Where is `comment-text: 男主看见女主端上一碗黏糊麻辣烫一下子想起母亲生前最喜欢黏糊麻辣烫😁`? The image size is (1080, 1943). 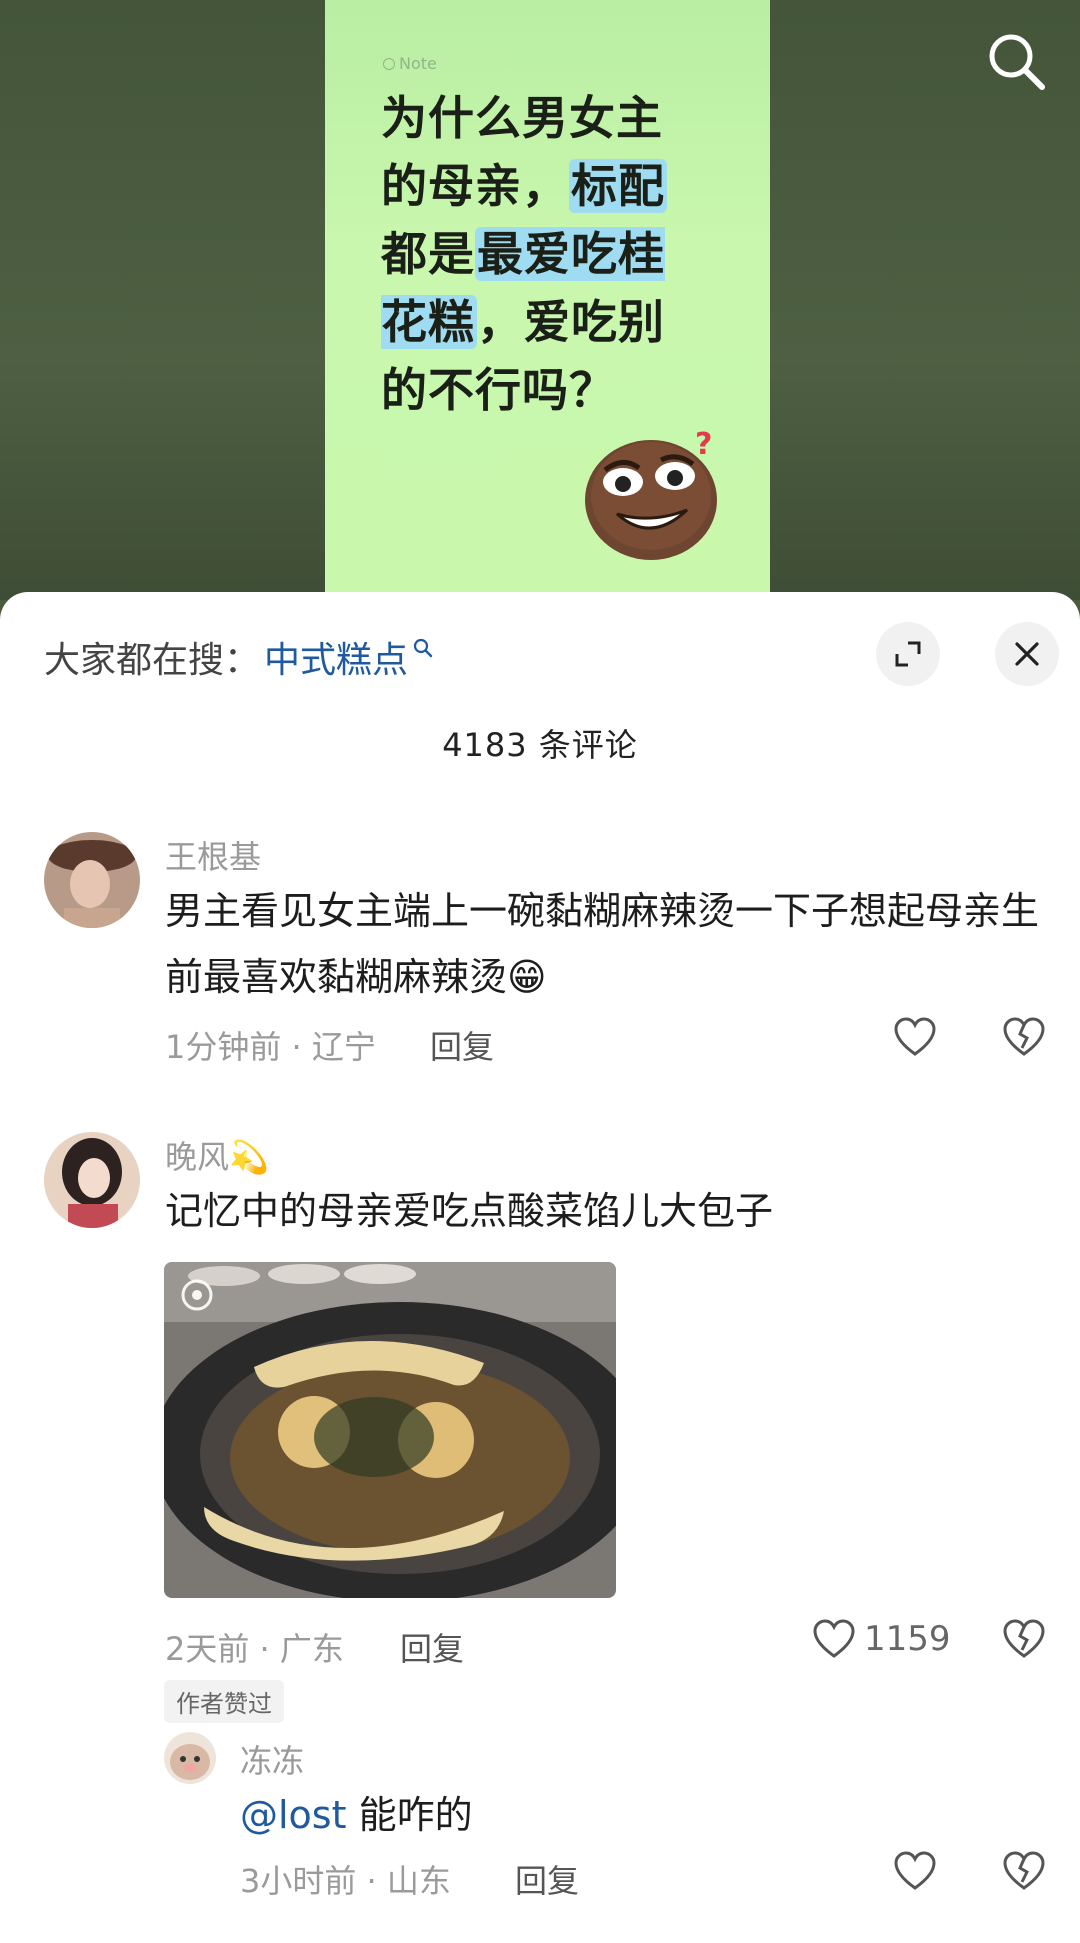 comment-text: 男主看见女主端上一碗黏糊麻辣烫一下子想起母亲生前最喜欢黏糊麻辣烫😁 is located at coordinates (602, 944).